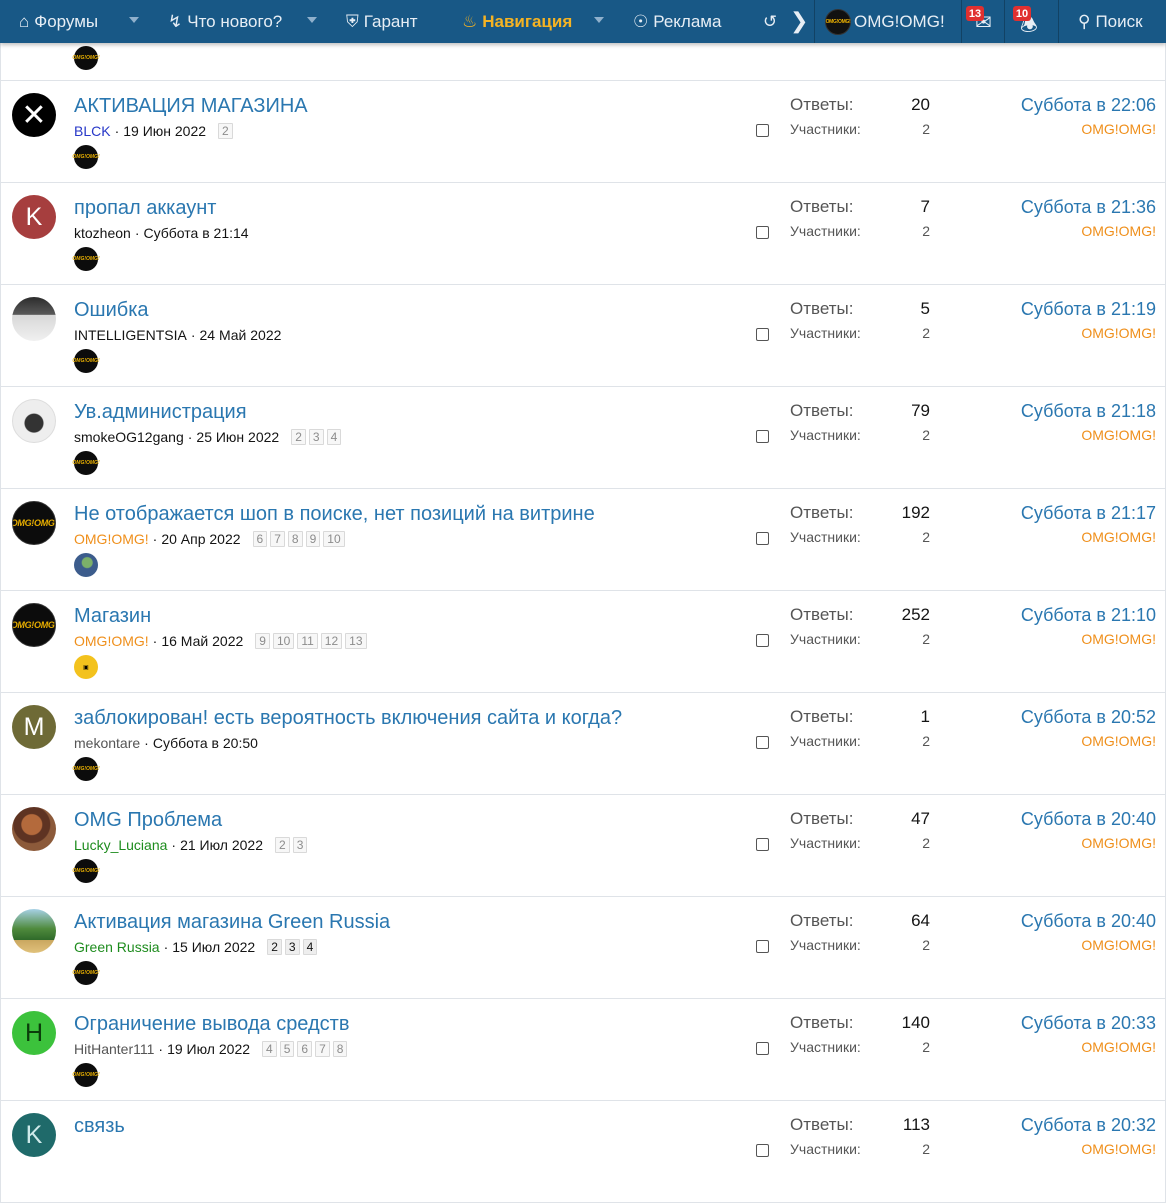  Describe the element at coordinates (34, 727) in the screenshot. I see `author-avatar: M` at that location.